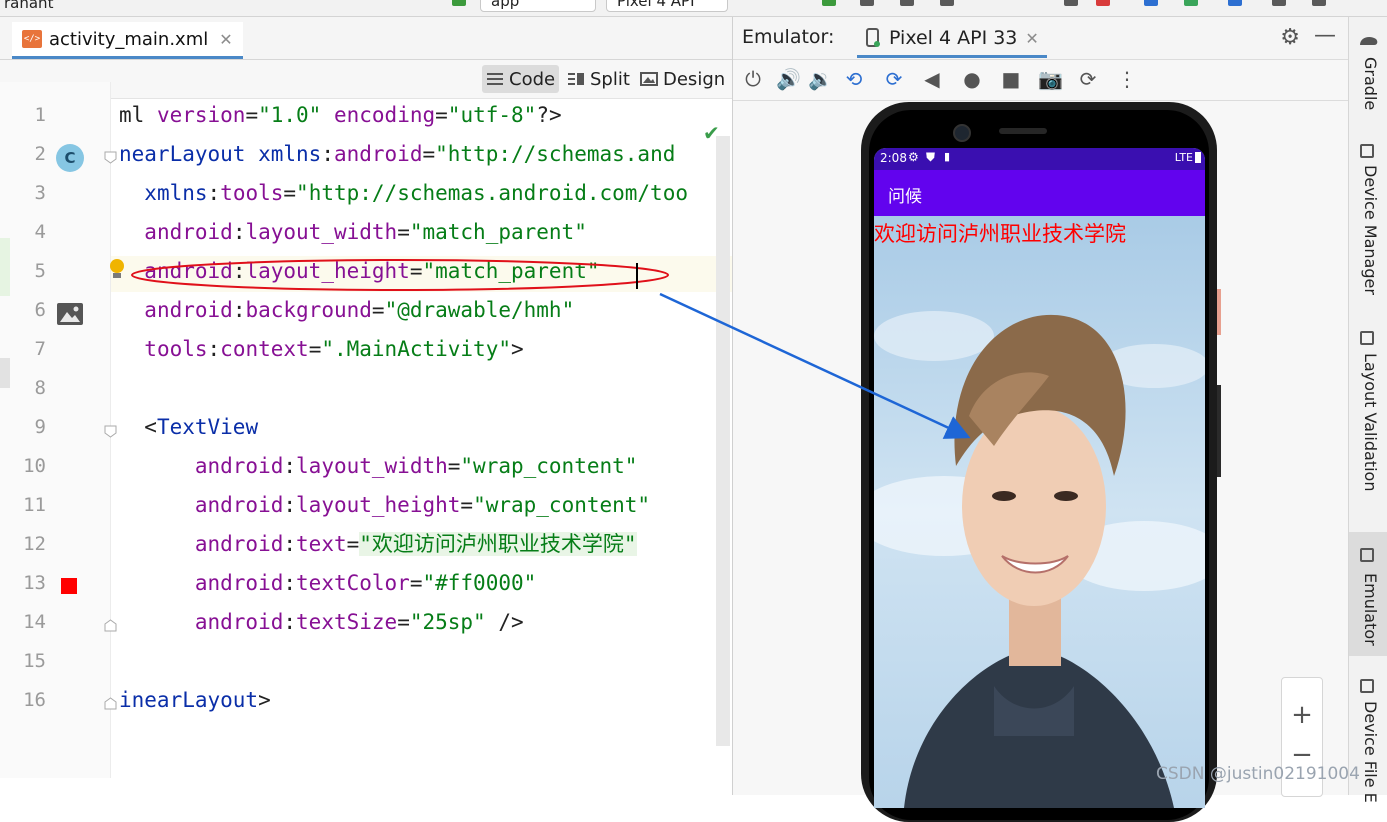 Image resolution: width=1387 pixels, height=822 pixels. What do you see at coordinates (932, 79) in the screenshot?
I see `back-icon: ◀` at bounding box center [932, 79].